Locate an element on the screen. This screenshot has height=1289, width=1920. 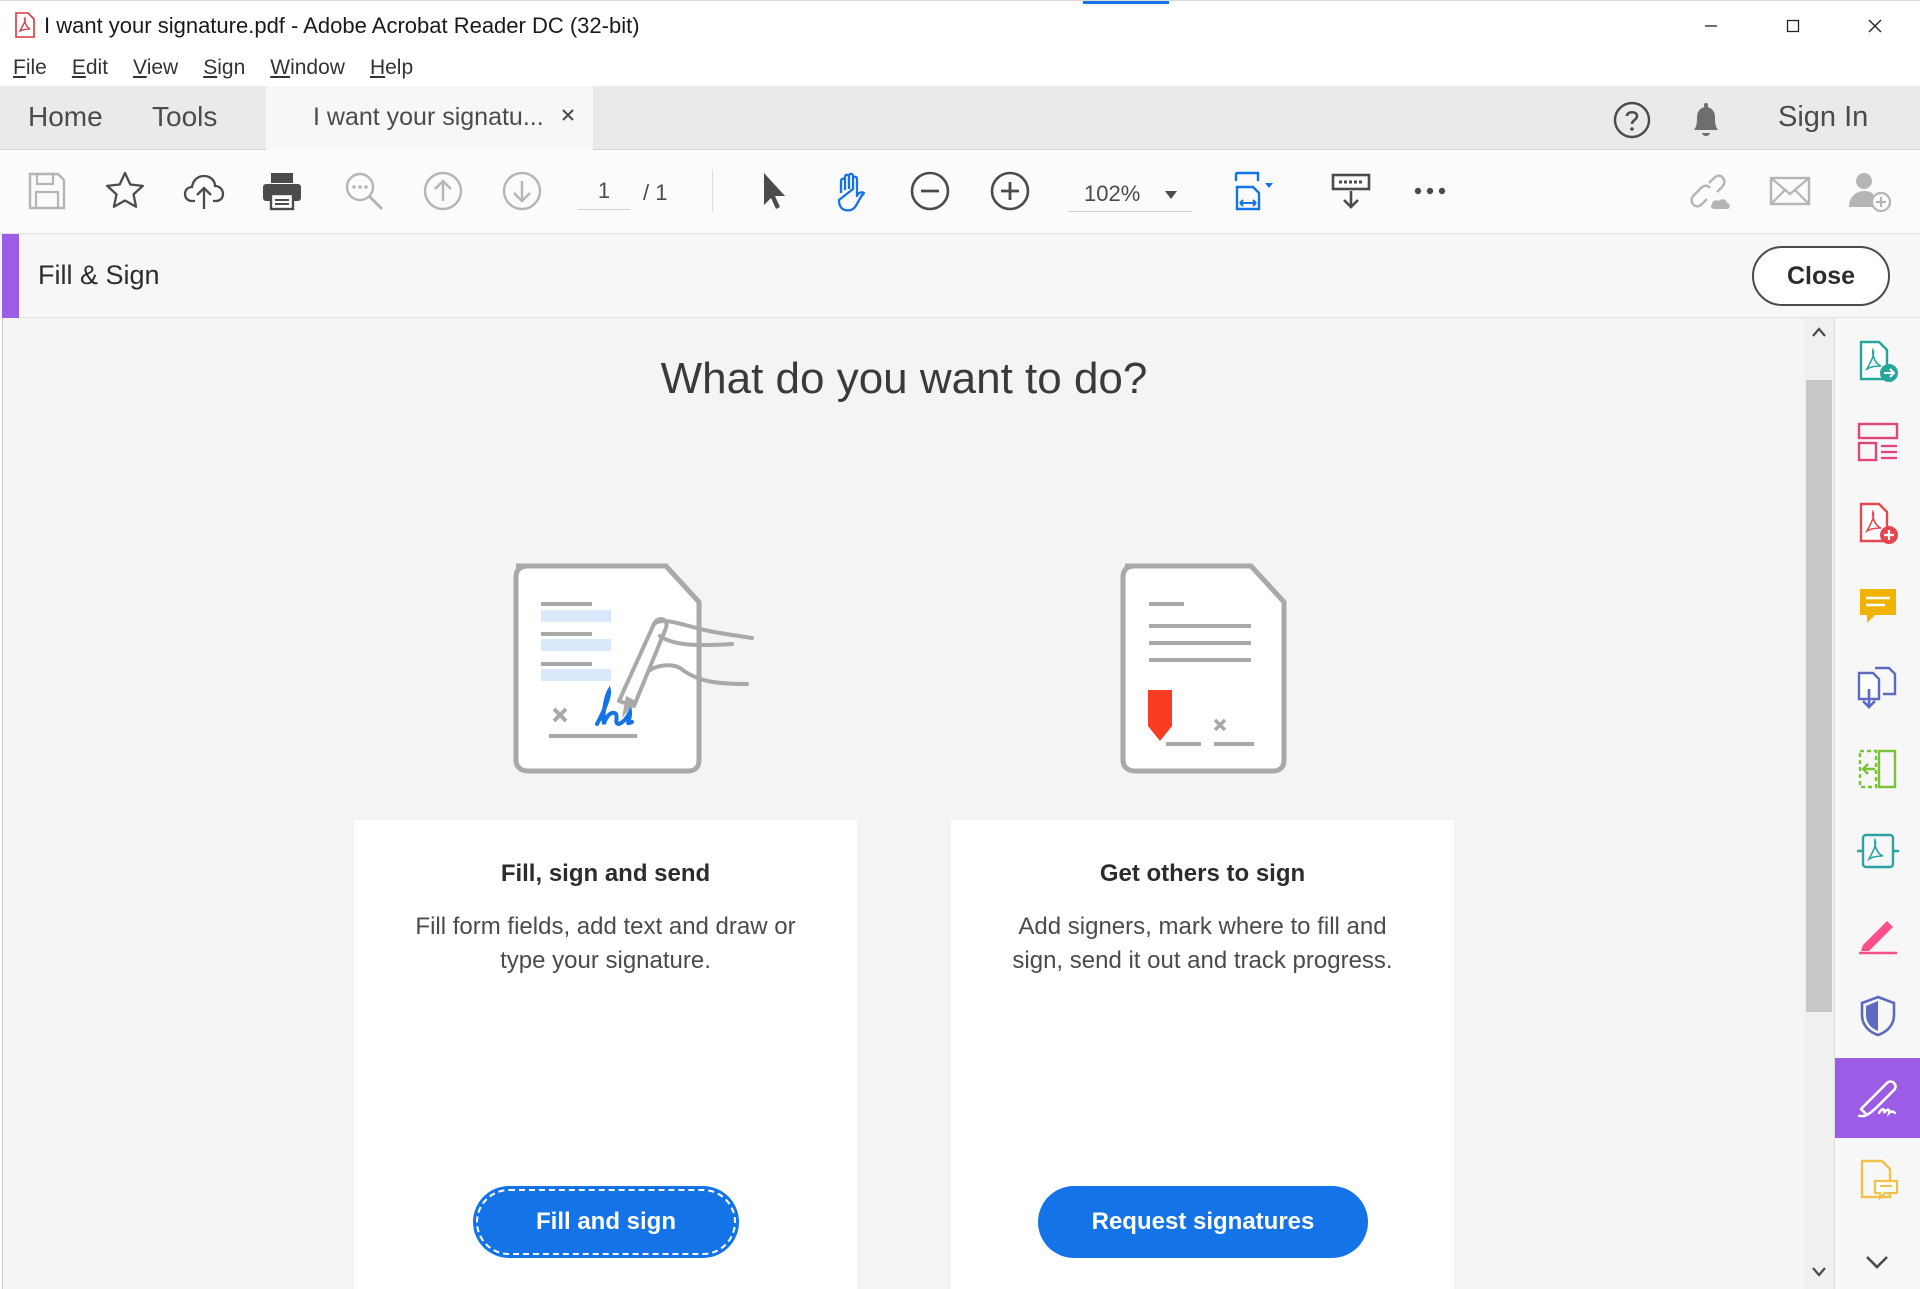
maximize-icon is located at coordinates (1793, 26).